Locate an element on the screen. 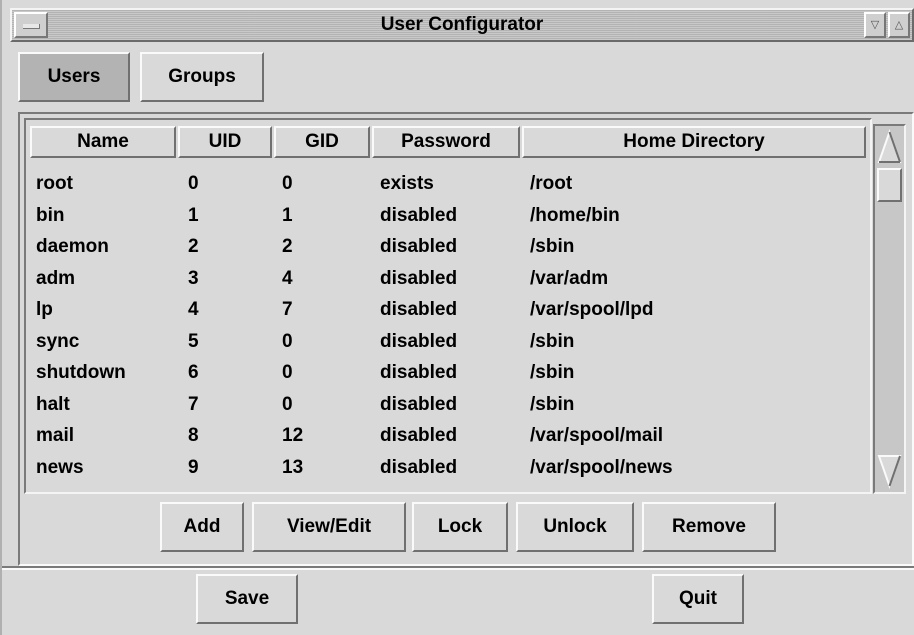 The image size is (914, 635). table-row: lp 4 7 disabled/var/spool/lpd is located at coordinates (422, 309).